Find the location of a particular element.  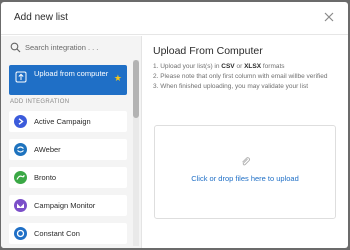

active-campaign-icon is located at coordinates (20, 121).